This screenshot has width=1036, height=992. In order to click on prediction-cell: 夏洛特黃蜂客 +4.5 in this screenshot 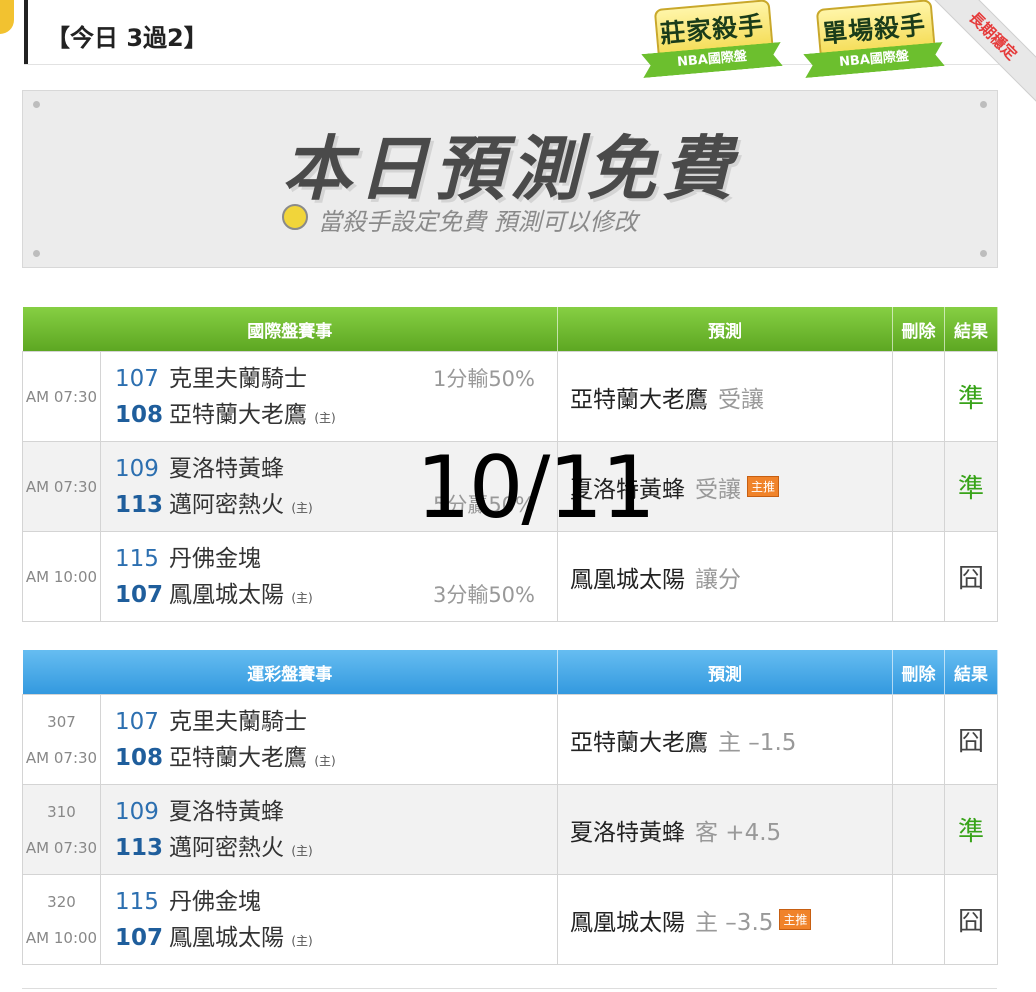, I will do `click(725, 829)`.